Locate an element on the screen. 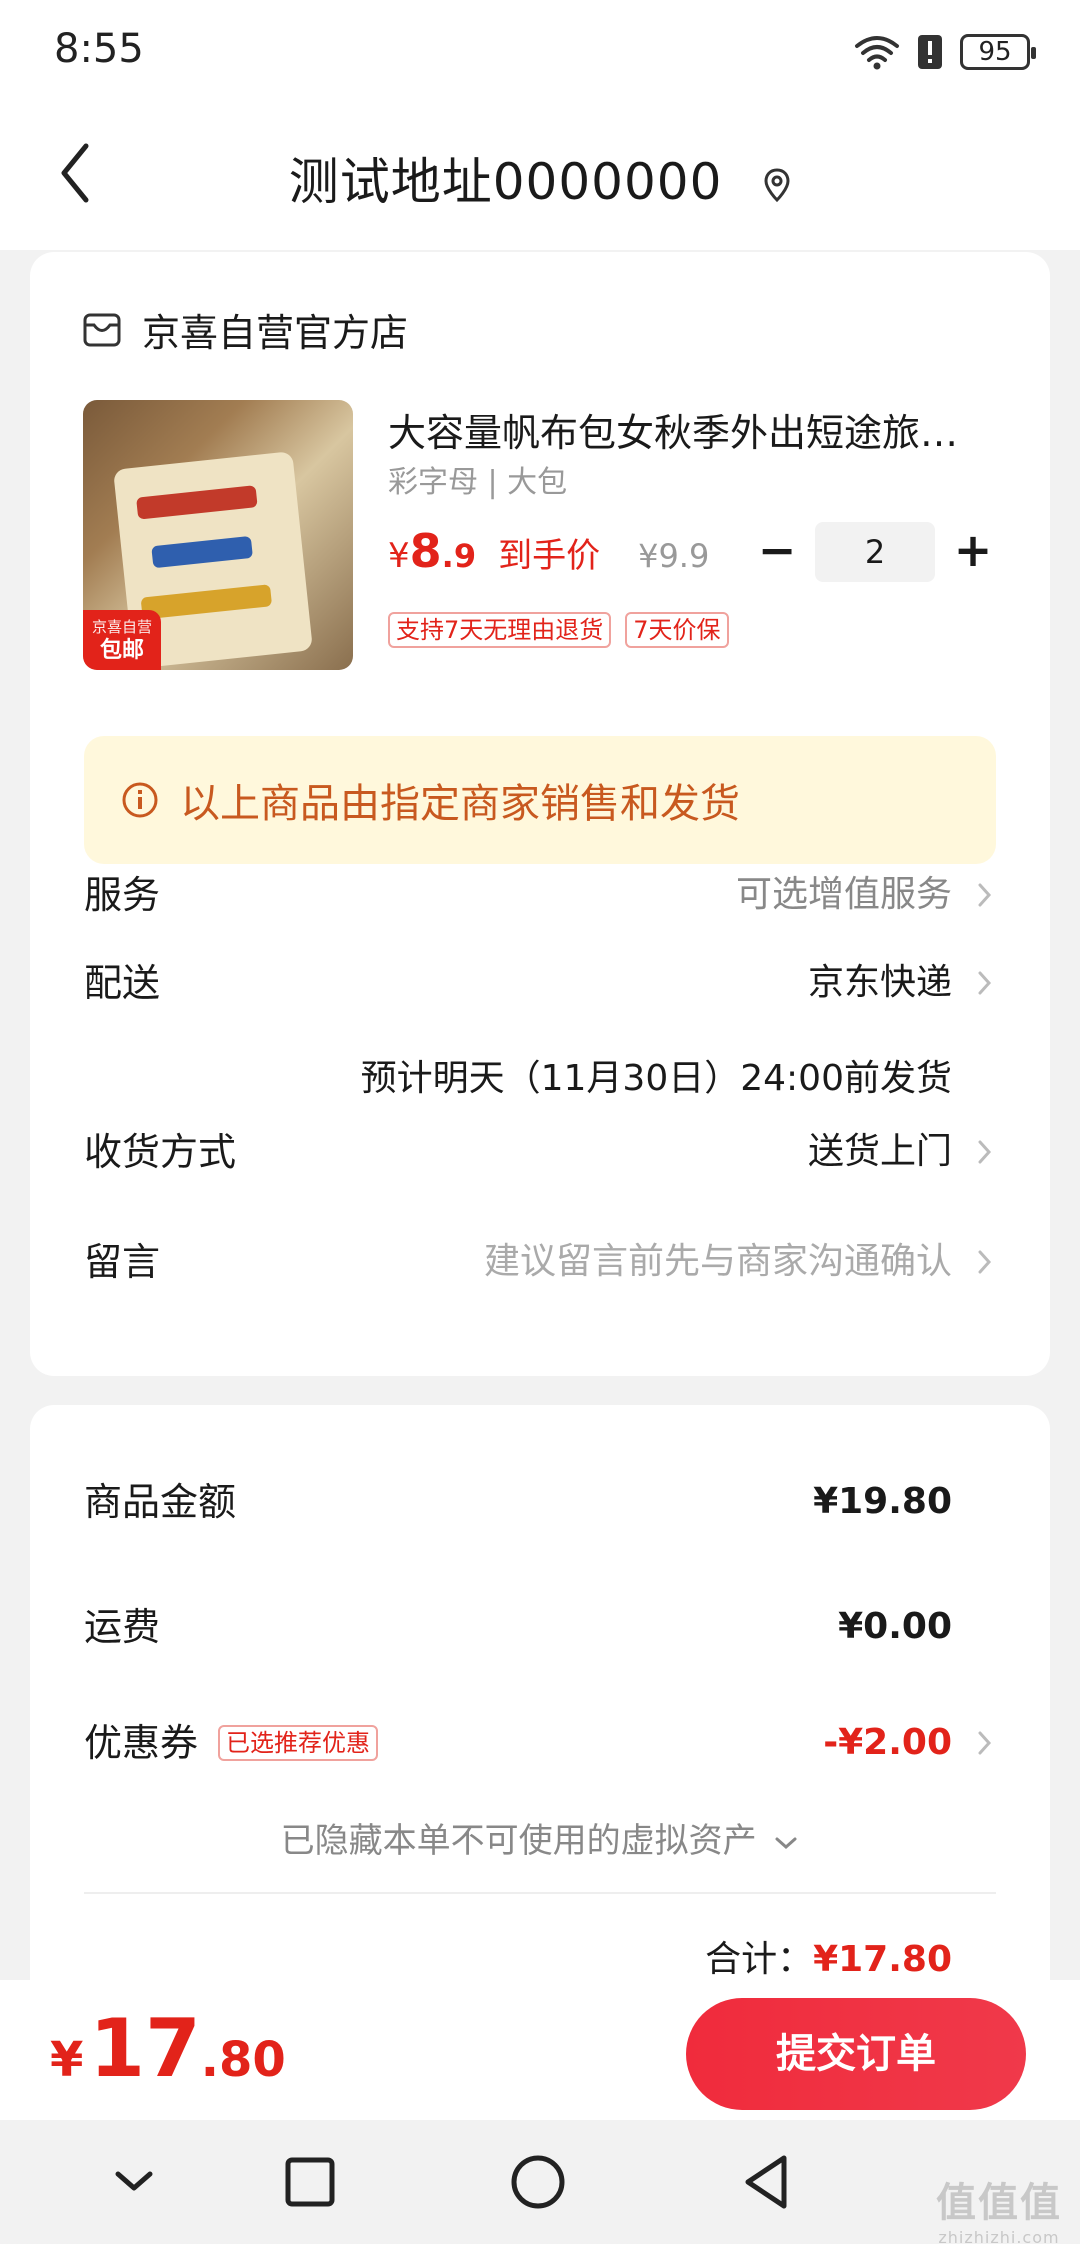 This screenshot has height=2244, width=1080. shipping-fee-row: 运费 ¥0.00 is located at coordinates (540, 1627).